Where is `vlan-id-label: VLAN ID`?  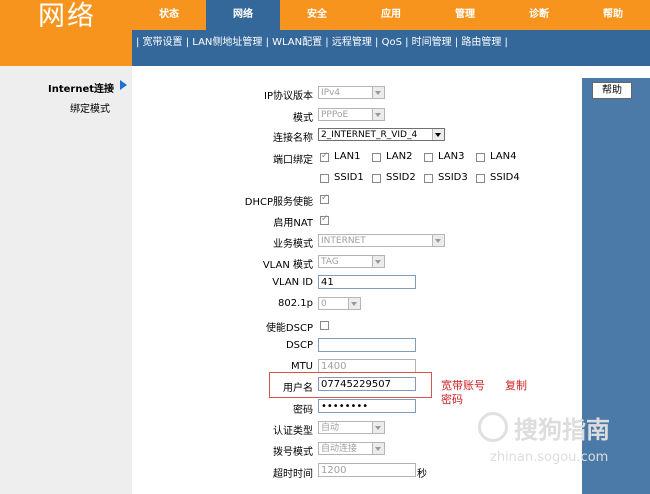
vlan-id-label: VLAN ID is located at coordinates (292, 282).